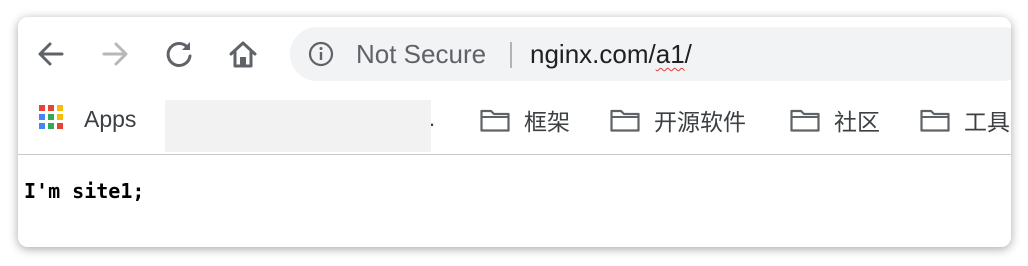 The height and width of the screenshot is (266, 1028). I want to click on redacted-bookmark, so click(298, 126).